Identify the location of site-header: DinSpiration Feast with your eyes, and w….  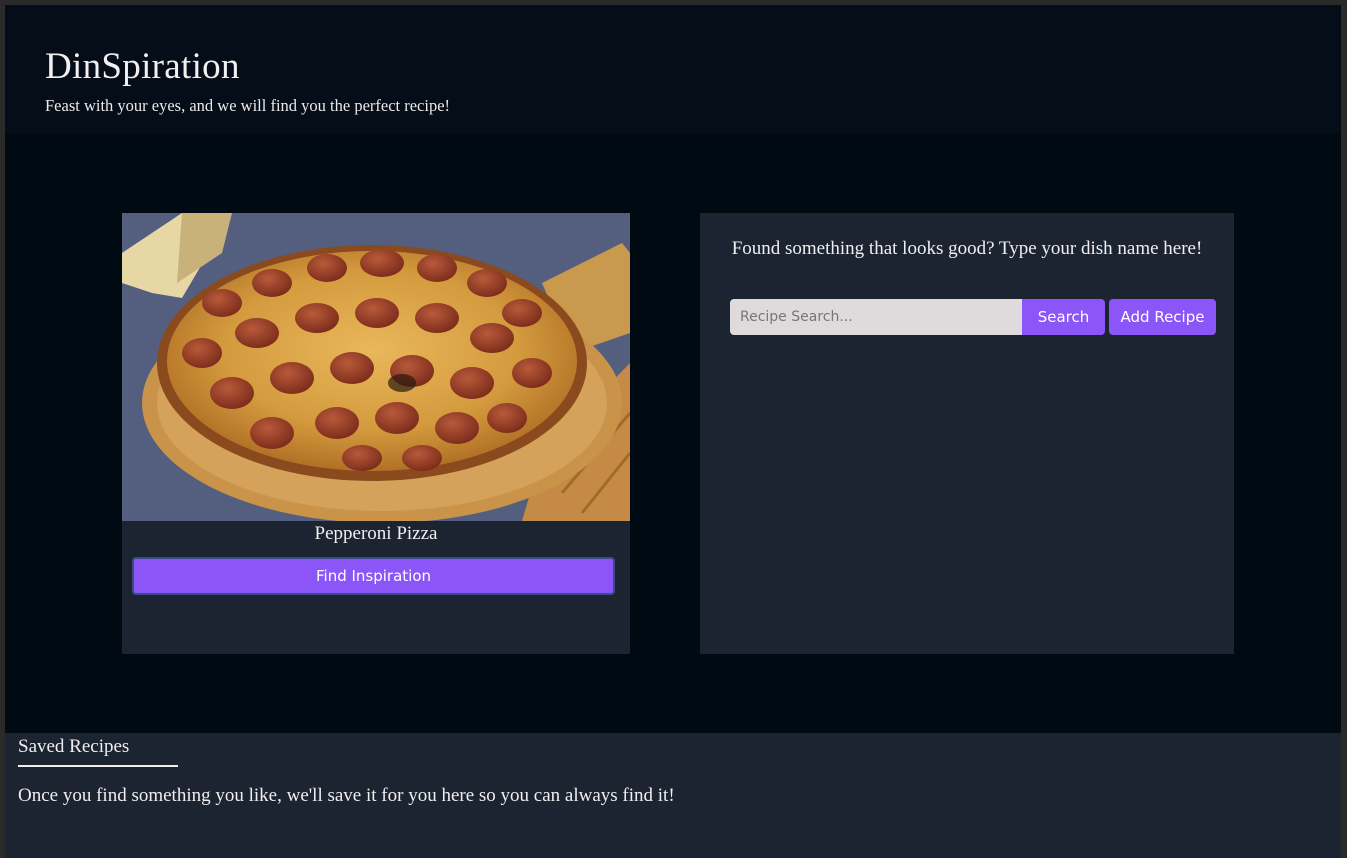
(673, 69).